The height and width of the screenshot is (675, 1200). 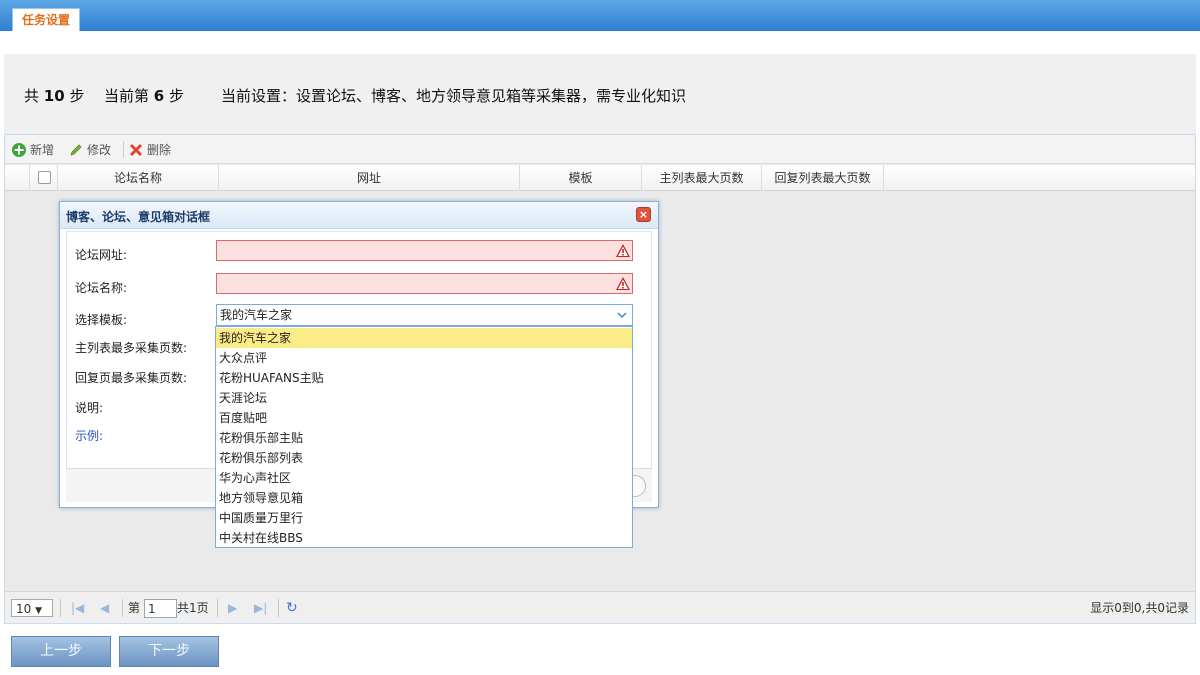 What do you see at coordinates (600, 15) in the screenshot?
I see `top-bar: 任务设置` at bounding box center [600, 15].